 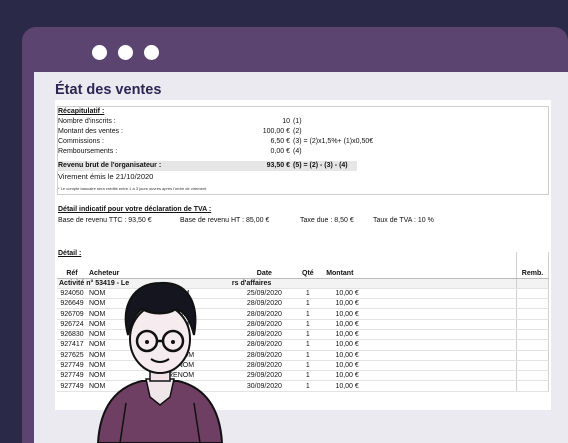 What do you see at coordinates (90, 131) in the screenshot?
I see `recap-label: Montant des ventes :` at bounding box center [90, 131].